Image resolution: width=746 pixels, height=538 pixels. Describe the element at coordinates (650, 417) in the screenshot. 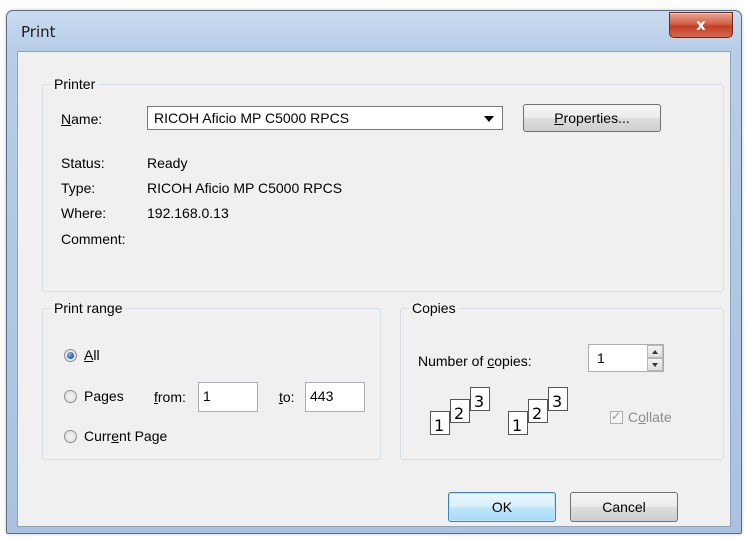

I see `collate-label: Collate` at that location.